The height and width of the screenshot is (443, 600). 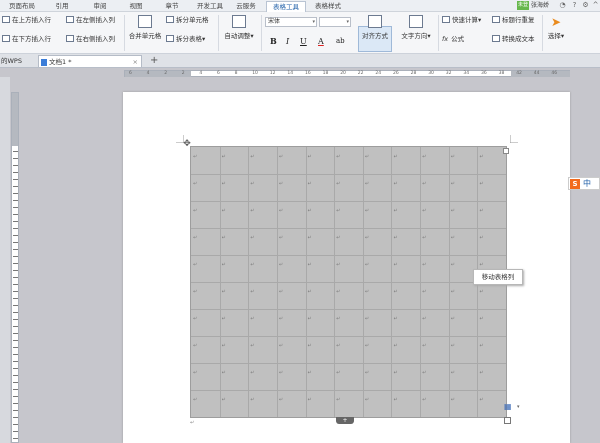 I want to click on select-button: ➤ 选择▾, so click(x=556, y=27).